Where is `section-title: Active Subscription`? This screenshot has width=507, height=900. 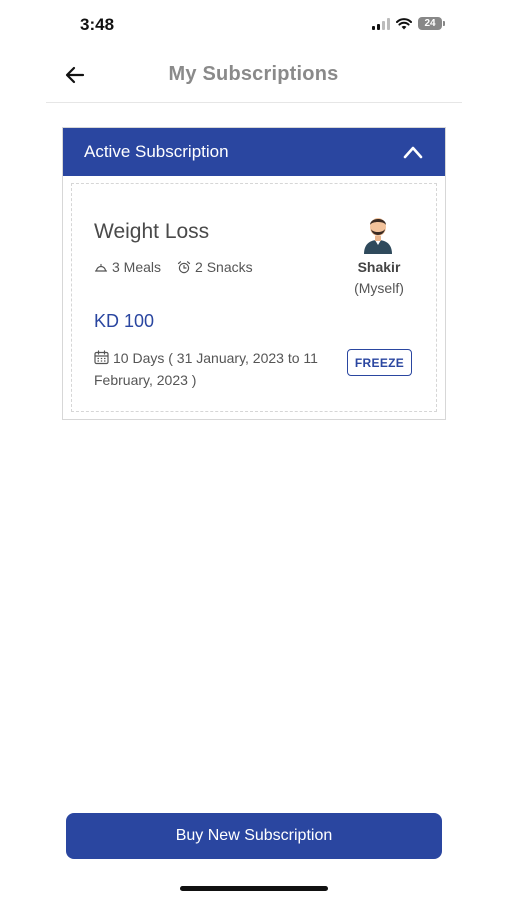
section-title: Active Subscription is located at coordinates (156, 151).